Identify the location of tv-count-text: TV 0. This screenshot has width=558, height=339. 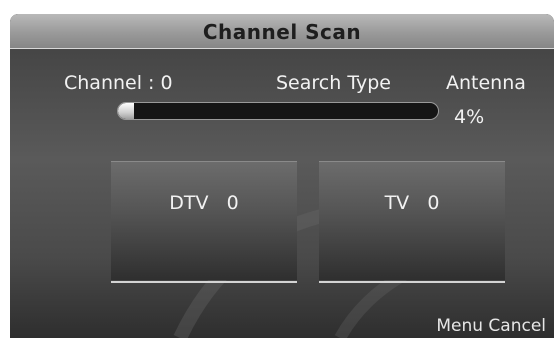
(412, 203).